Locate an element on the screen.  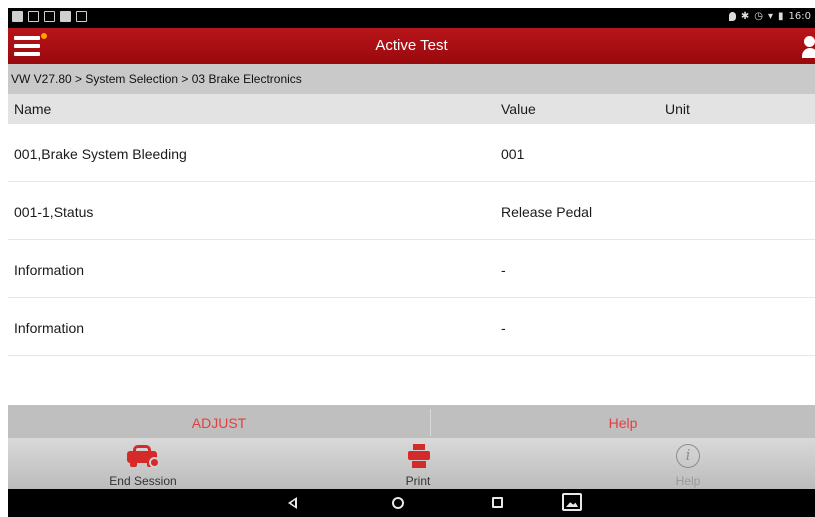
status-time: 16:0 is located at coordinates (799, 16).